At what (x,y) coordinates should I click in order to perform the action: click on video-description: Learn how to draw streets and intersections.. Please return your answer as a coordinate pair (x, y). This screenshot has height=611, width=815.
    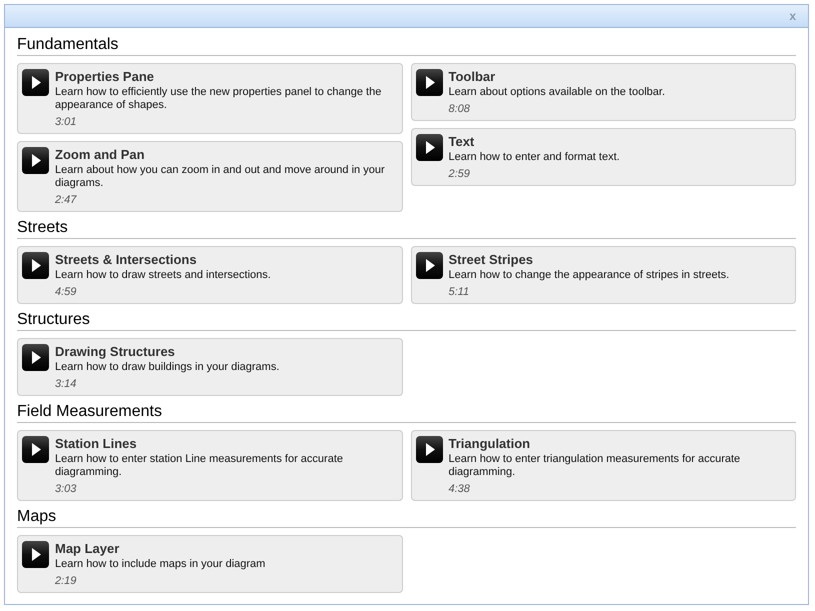
    Looking at the image, I should click on (163, 275).